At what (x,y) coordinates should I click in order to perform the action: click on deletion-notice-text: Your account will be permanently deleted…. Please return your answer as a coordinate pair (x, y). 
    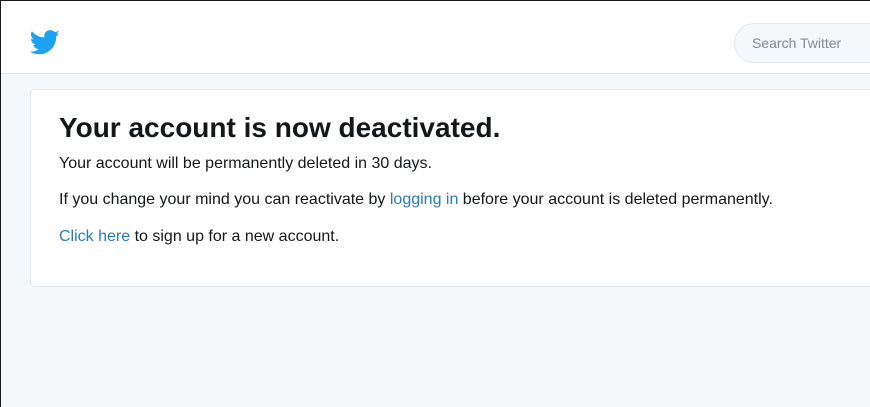
    Looking at the image, I should click on (245, 163).